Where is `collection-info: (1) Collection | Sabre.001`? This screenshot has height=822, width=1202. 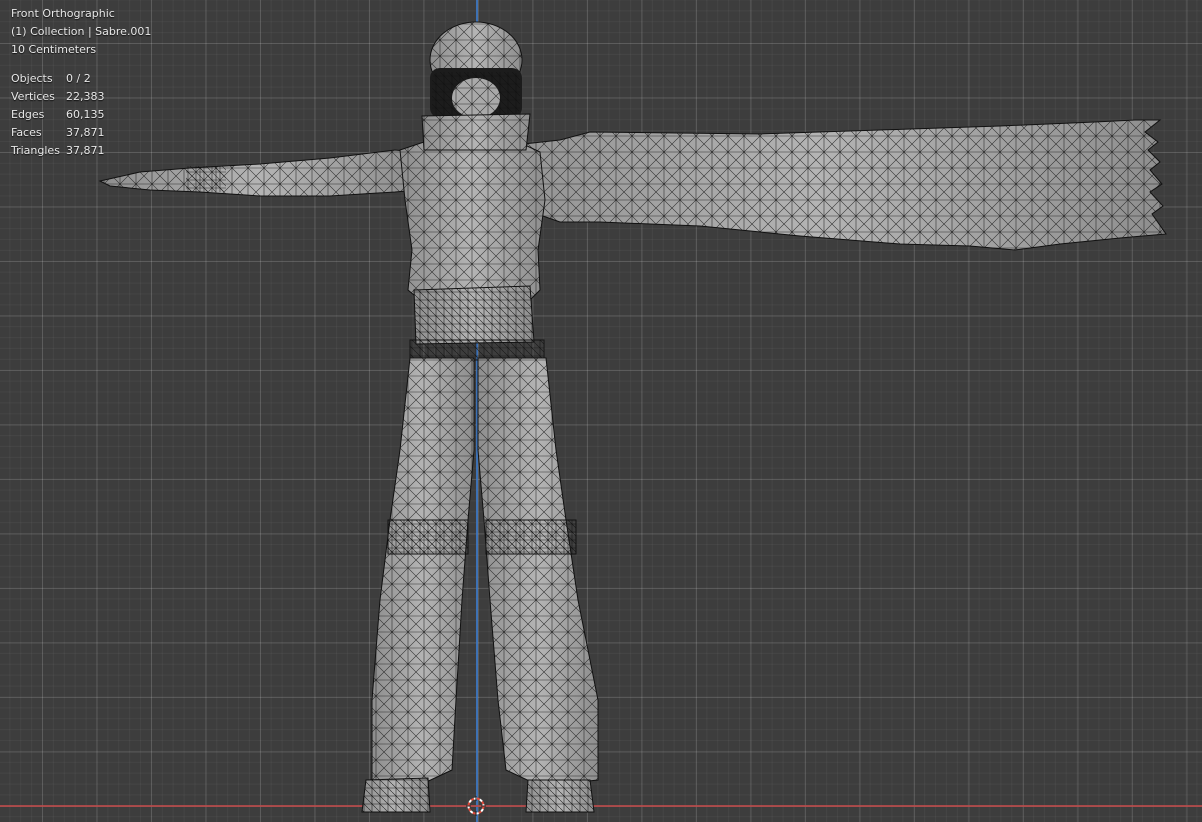 collection-info: (1) Collection | Sabre.001 is located at coordinates (81, 31).